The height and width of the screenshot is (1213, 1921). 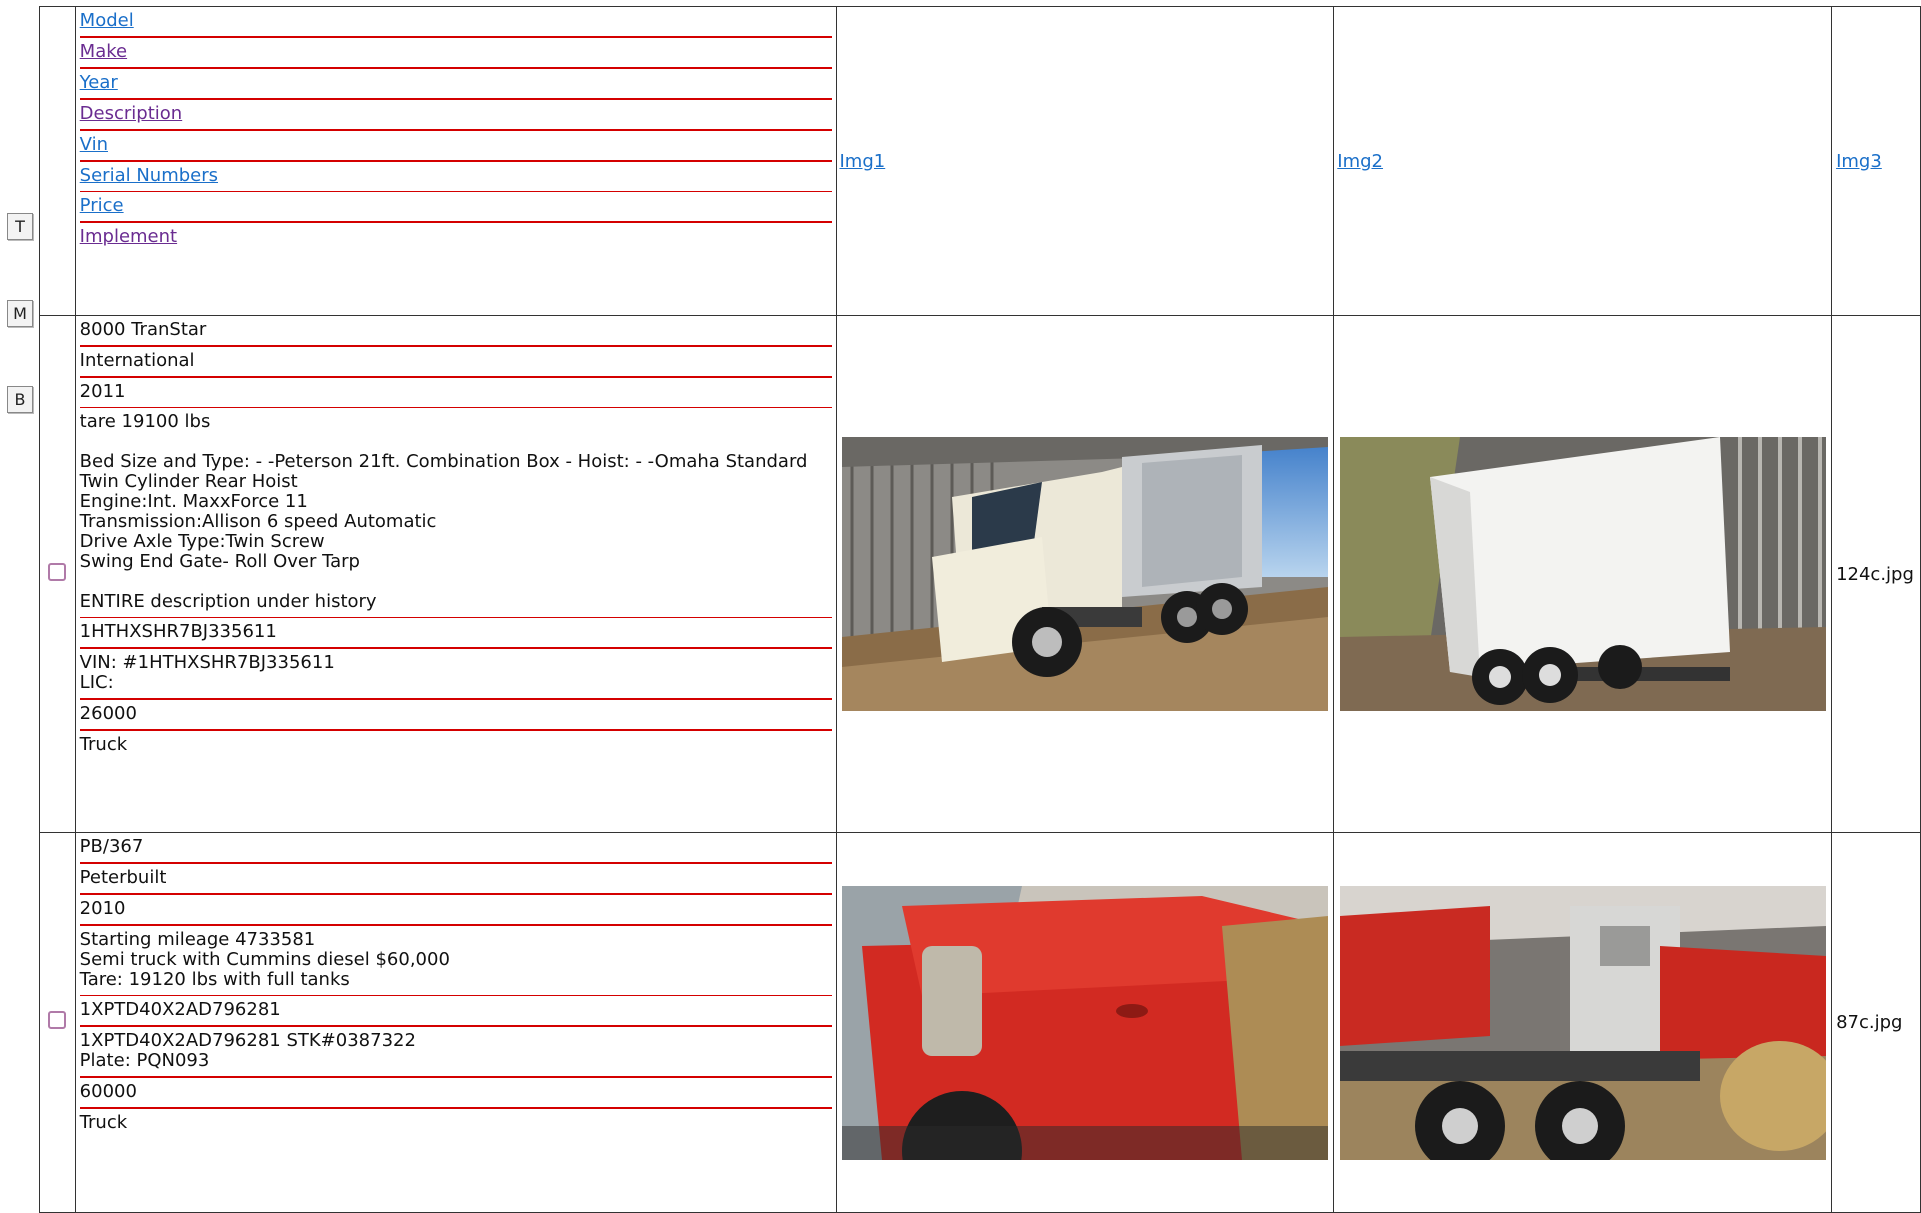 What do you see at coordinates (455, 674) in the screenshot?
I see `serial-value: VIN: #1HTHXSHR7BJ335611 LIC:` at bounding box center [455, 674].